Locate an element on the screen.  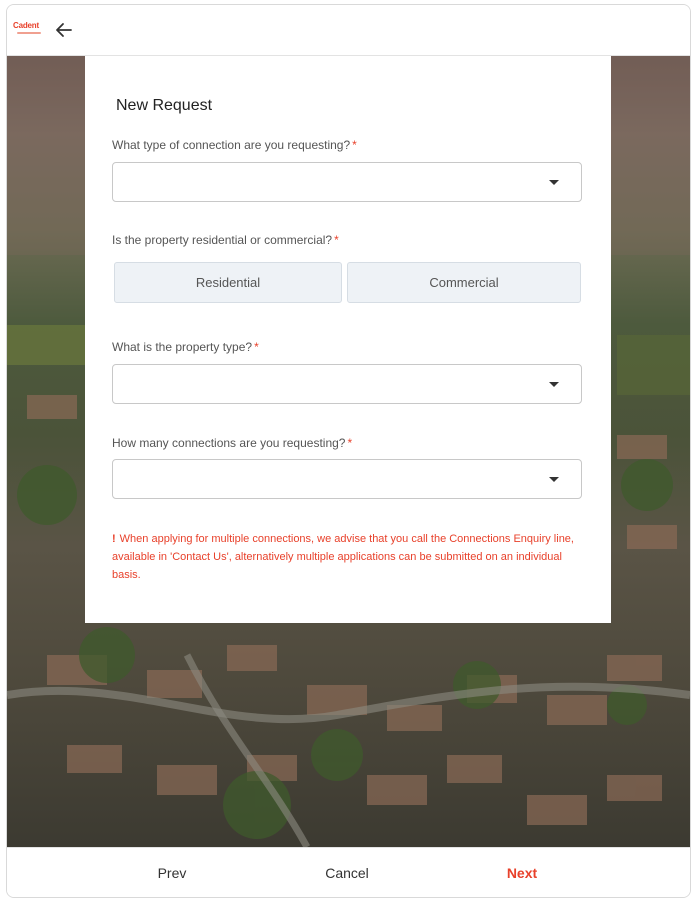
top-bar: Cadent is located at coordinates (348, 30).